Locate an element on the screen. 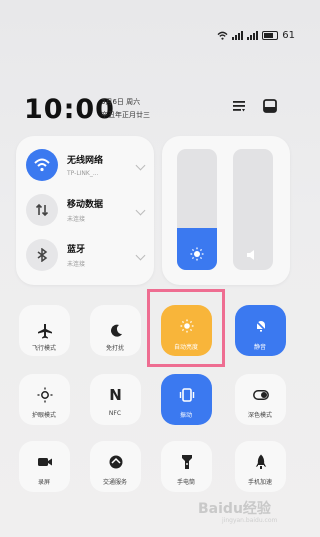 This screenshot has width=320, height=537. mobile-data-toggle: 移动数据 未连接 is located at coordinates (90, 210).